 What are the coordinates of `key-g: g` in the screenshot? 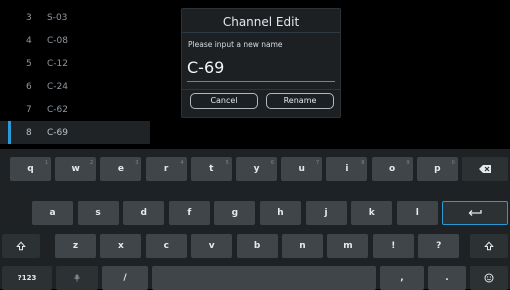 It's located at (235, 213).